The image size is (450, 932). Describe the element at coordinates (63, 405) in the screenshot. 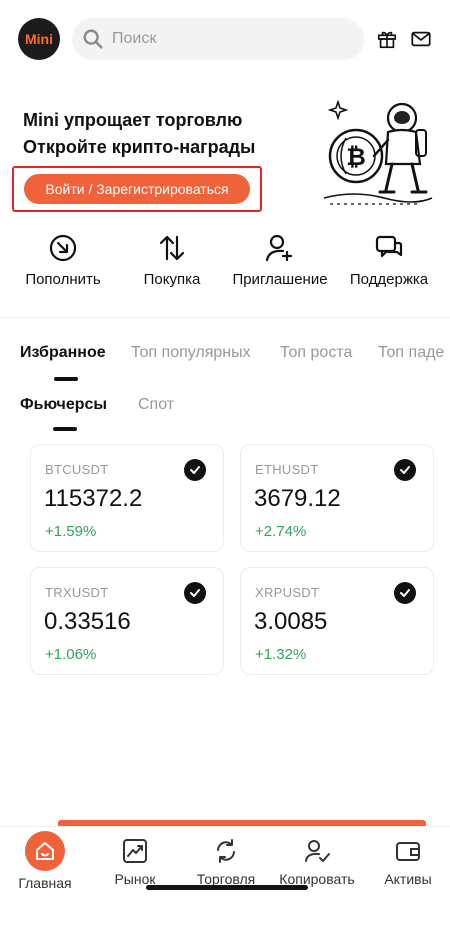

I see `subtab-futures: Фьючерсы` at that location.